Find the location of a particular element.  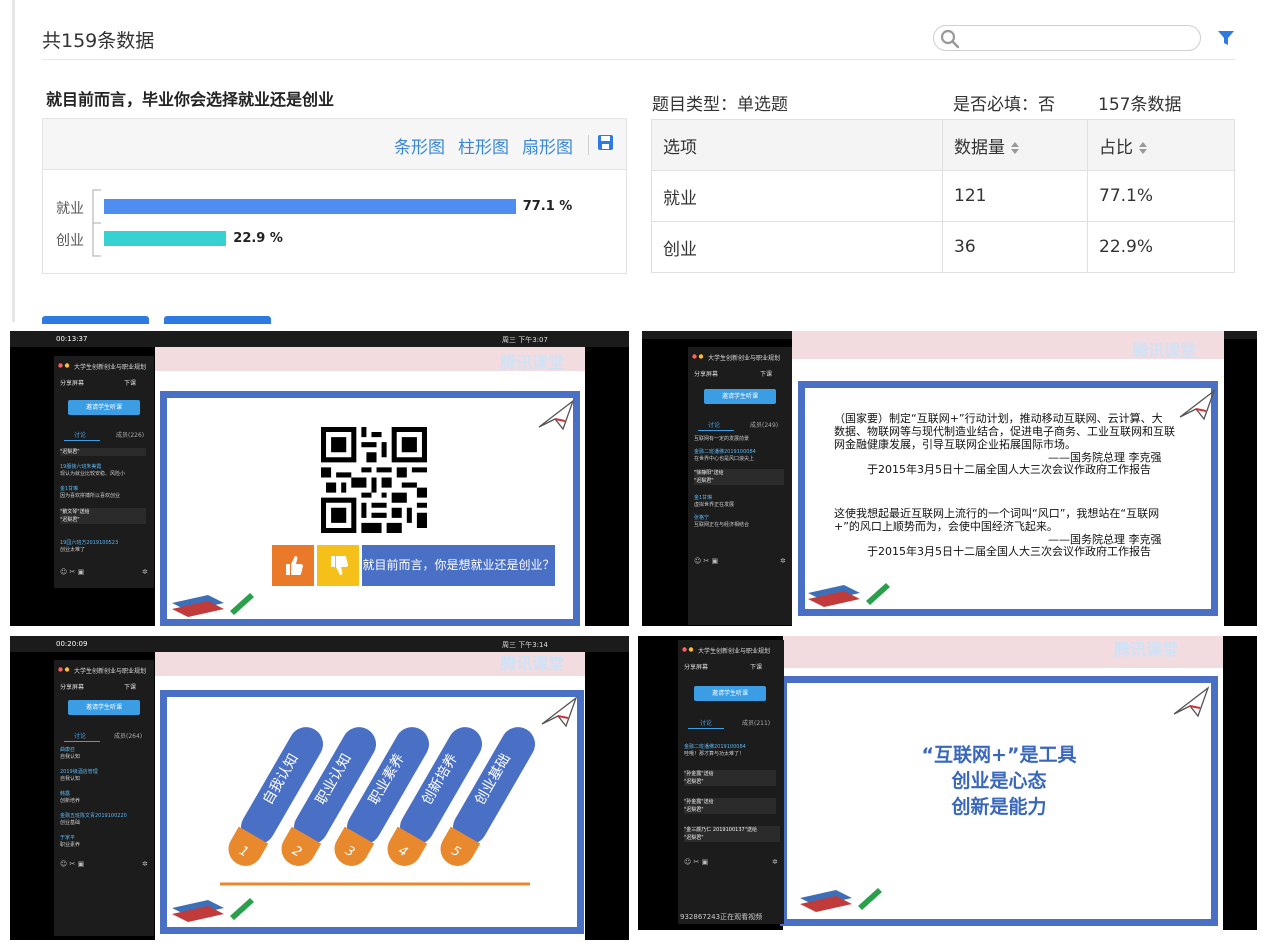

gift-from: "孙金露"送给 is located at coordinates (699, 802).